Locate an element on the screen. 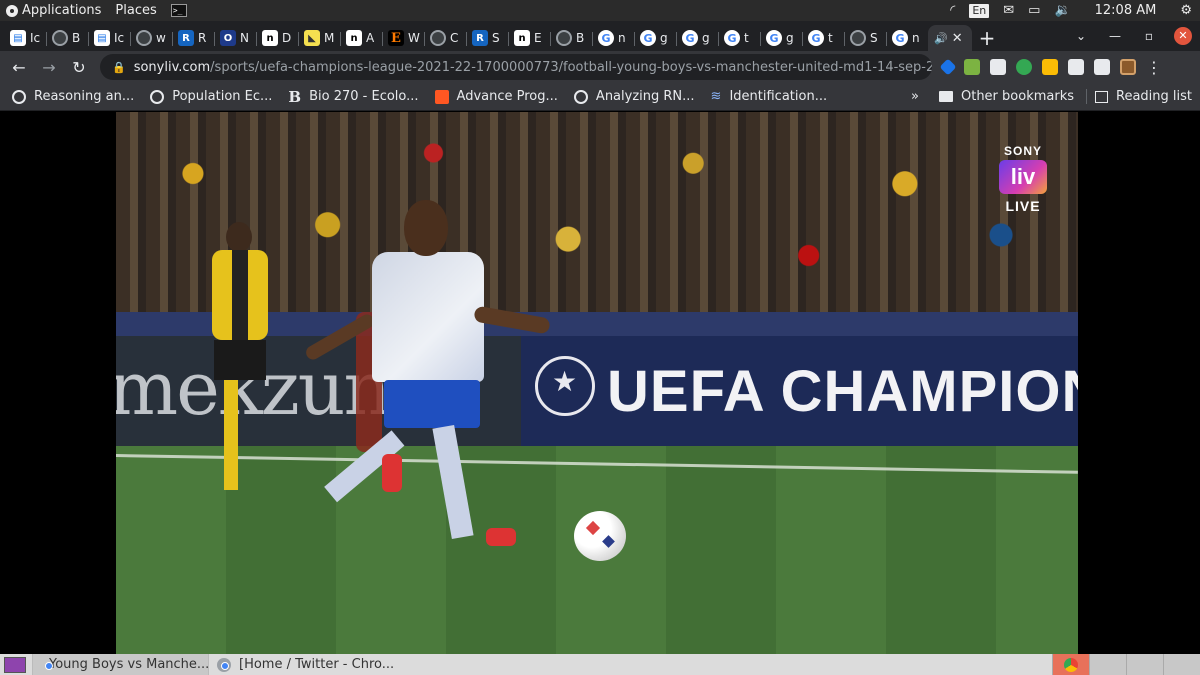  reading-list-button: Reading list is located at coordinates (1143, 96).